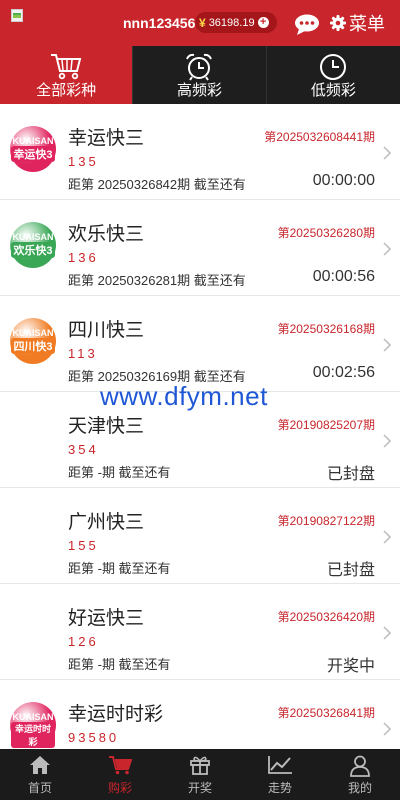  What do you see at coordinates (157, 184) in the screenshot?
I see `deadline-text: 距第 20250326842期 截至还有` at bounding box center [157, 184].